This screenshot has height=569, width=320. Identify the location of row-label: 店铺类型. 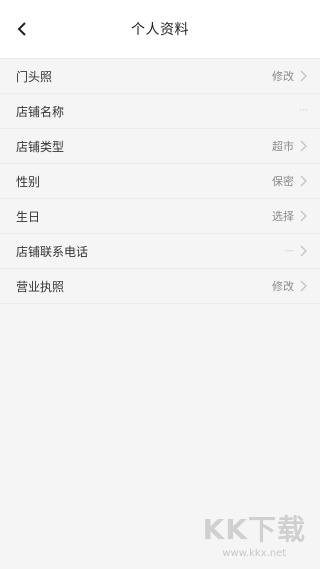
(40, 146).